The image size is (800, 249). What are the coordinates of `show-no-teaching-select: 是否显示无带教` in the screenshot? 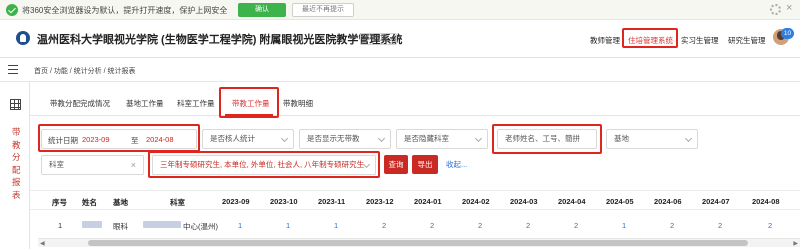 It's located at (345, 139).